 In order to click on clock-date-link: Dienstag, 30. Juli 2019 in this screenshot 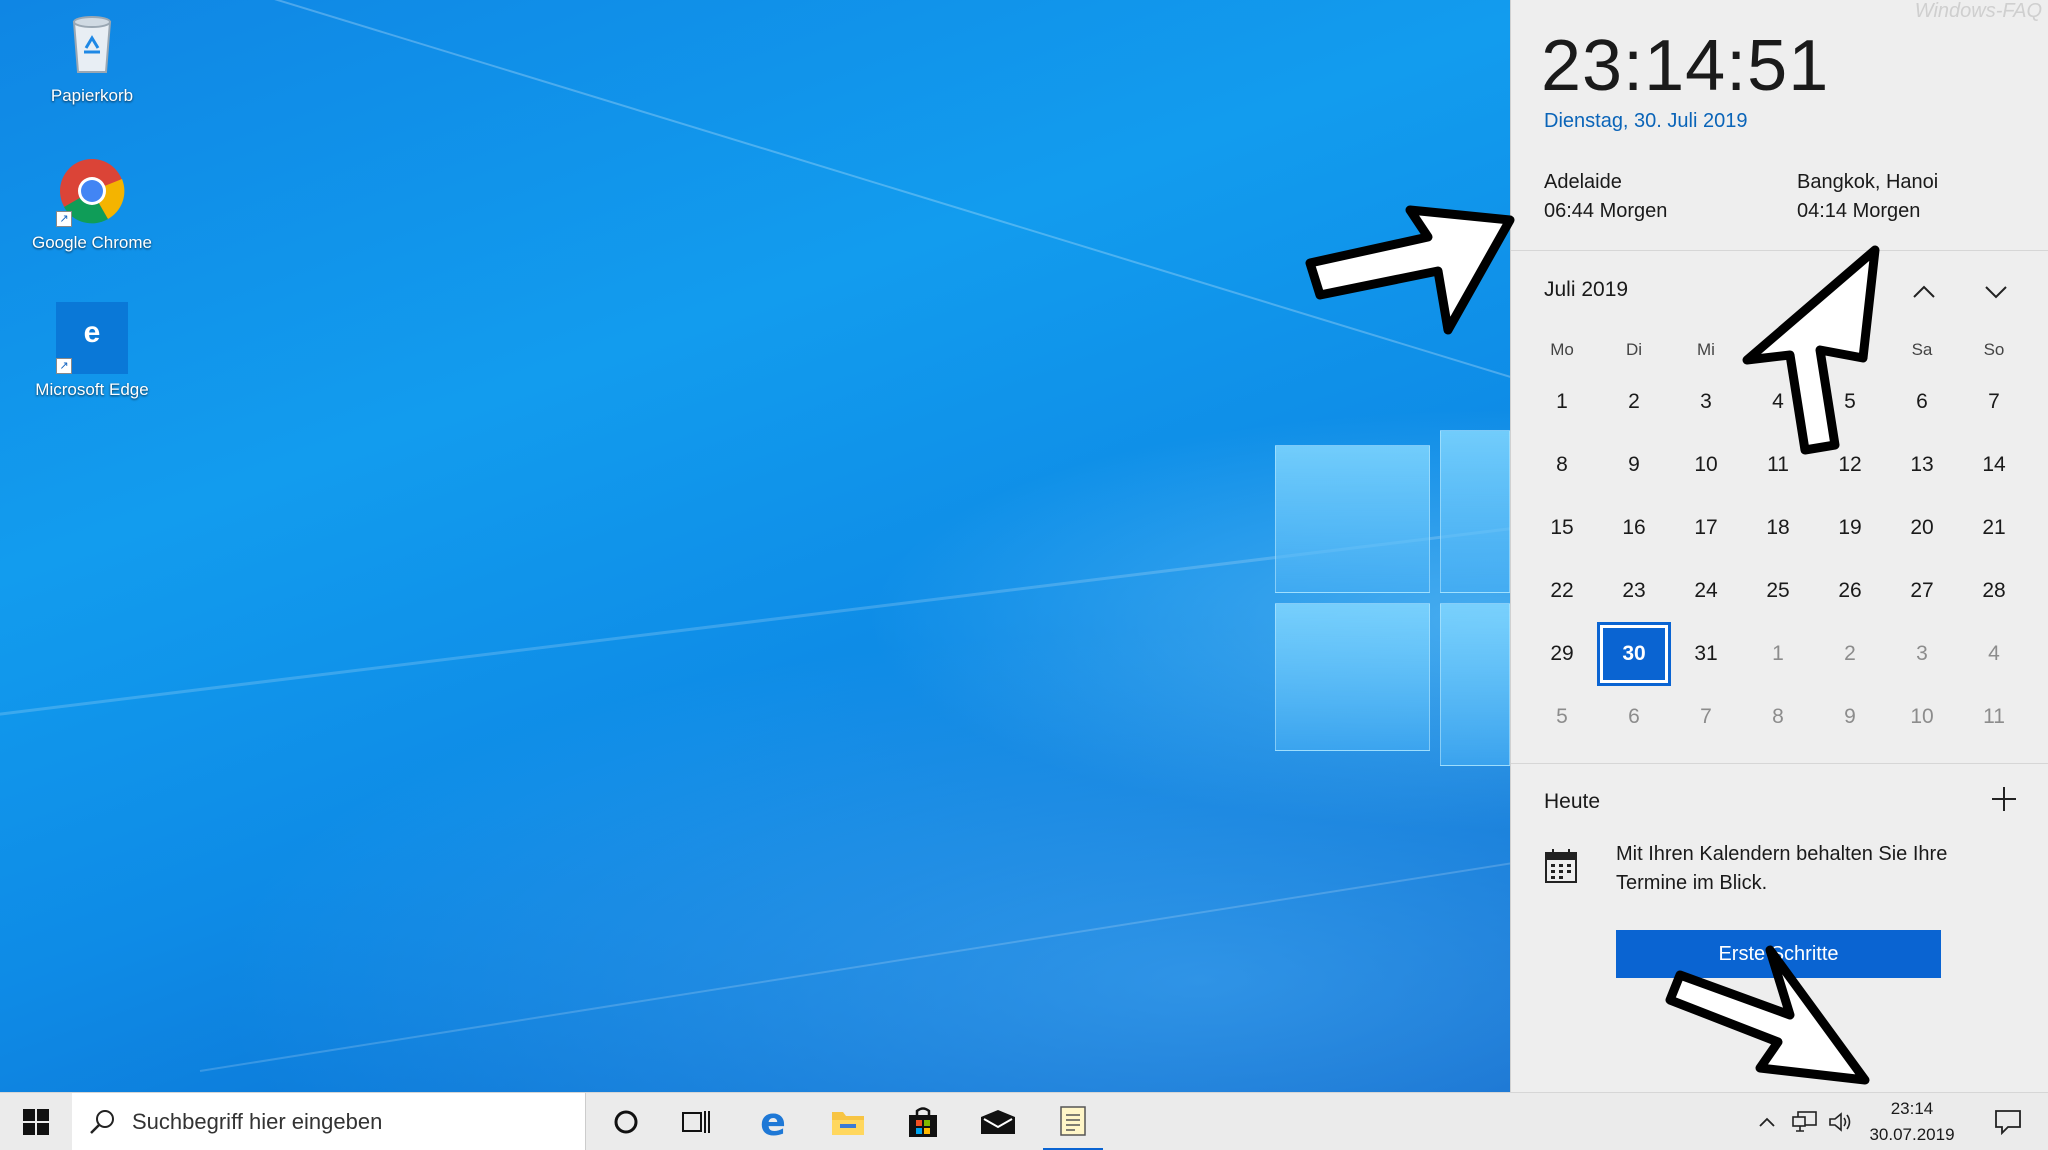, I will do `click(1645, 121)`.